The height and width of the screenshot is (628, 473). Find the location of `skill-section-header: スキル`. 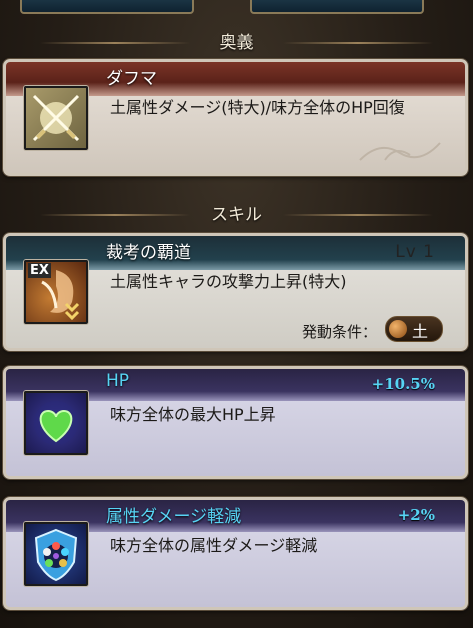

skill-section-header: スキル is located at coordinates (236, 215).